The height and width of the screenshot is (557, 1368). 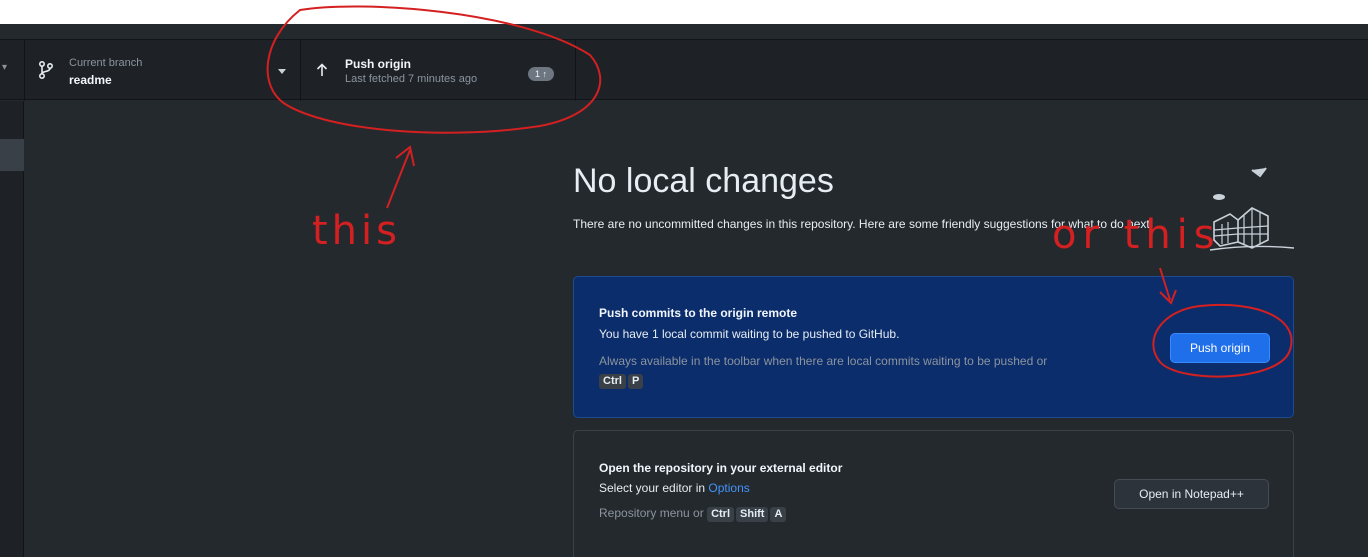 What do you see at coordinates (652, 488) in the screenshot?
I see `editor-card-description-text: Select your editor in` at bounding box center [652, 488].